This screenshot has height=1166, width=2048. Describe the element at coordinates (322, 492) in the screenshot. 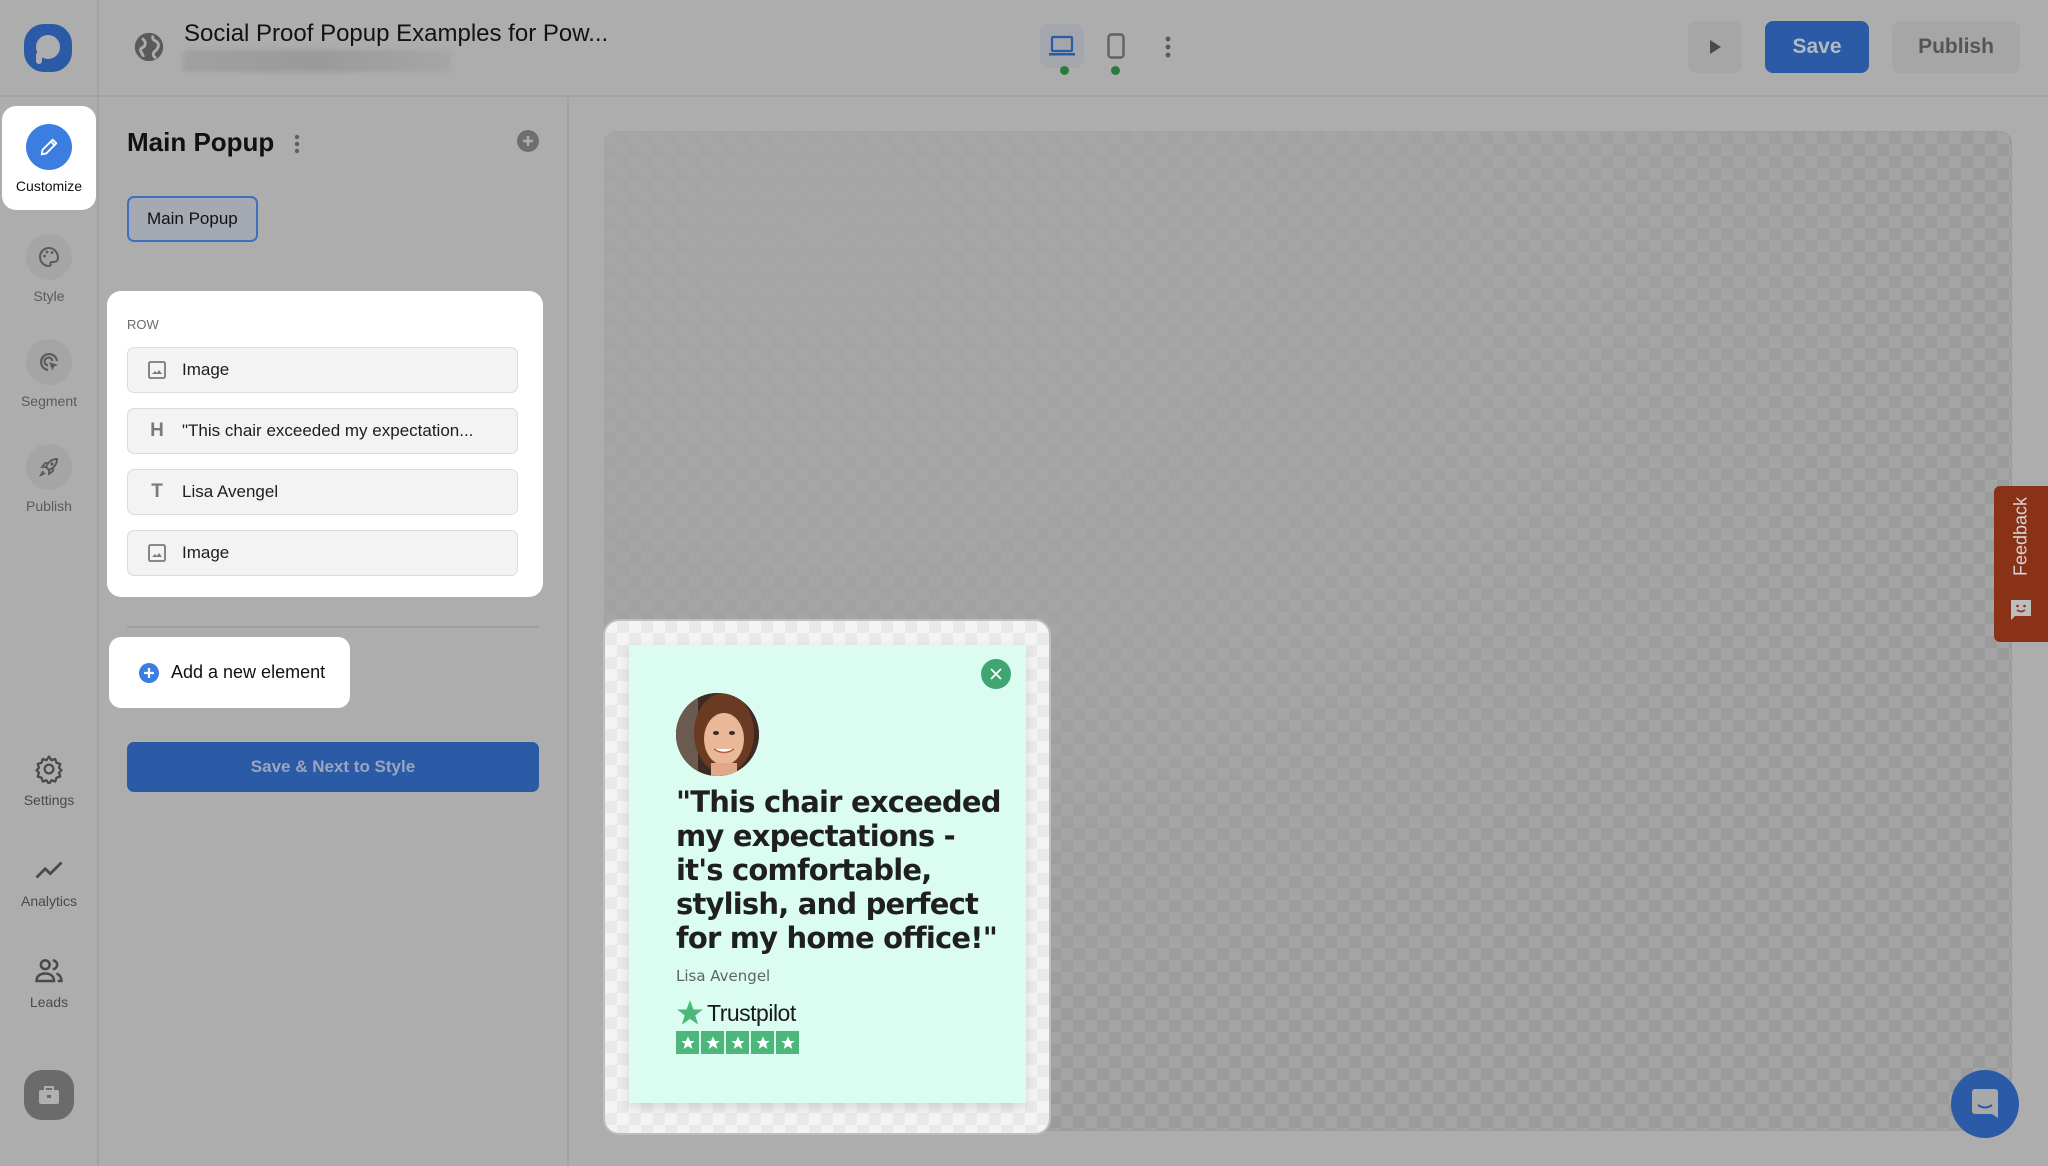

I see `element-item-text: T Lisa Avengel` at that location.